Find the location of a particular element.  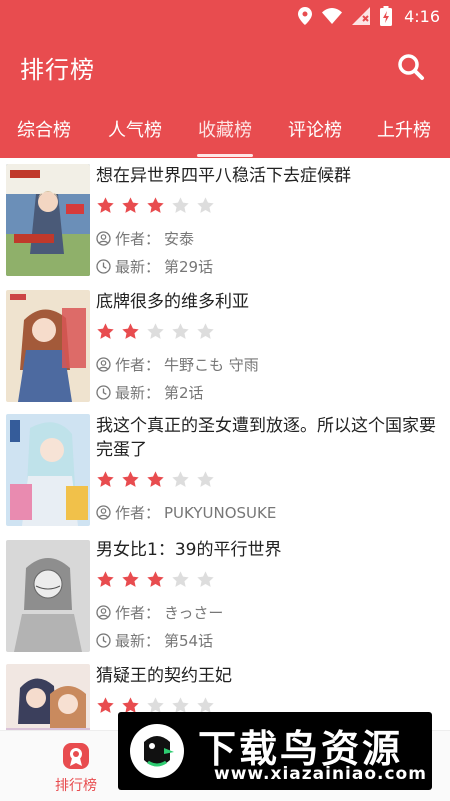

ranking-icon is located at coordinates (76, 756).